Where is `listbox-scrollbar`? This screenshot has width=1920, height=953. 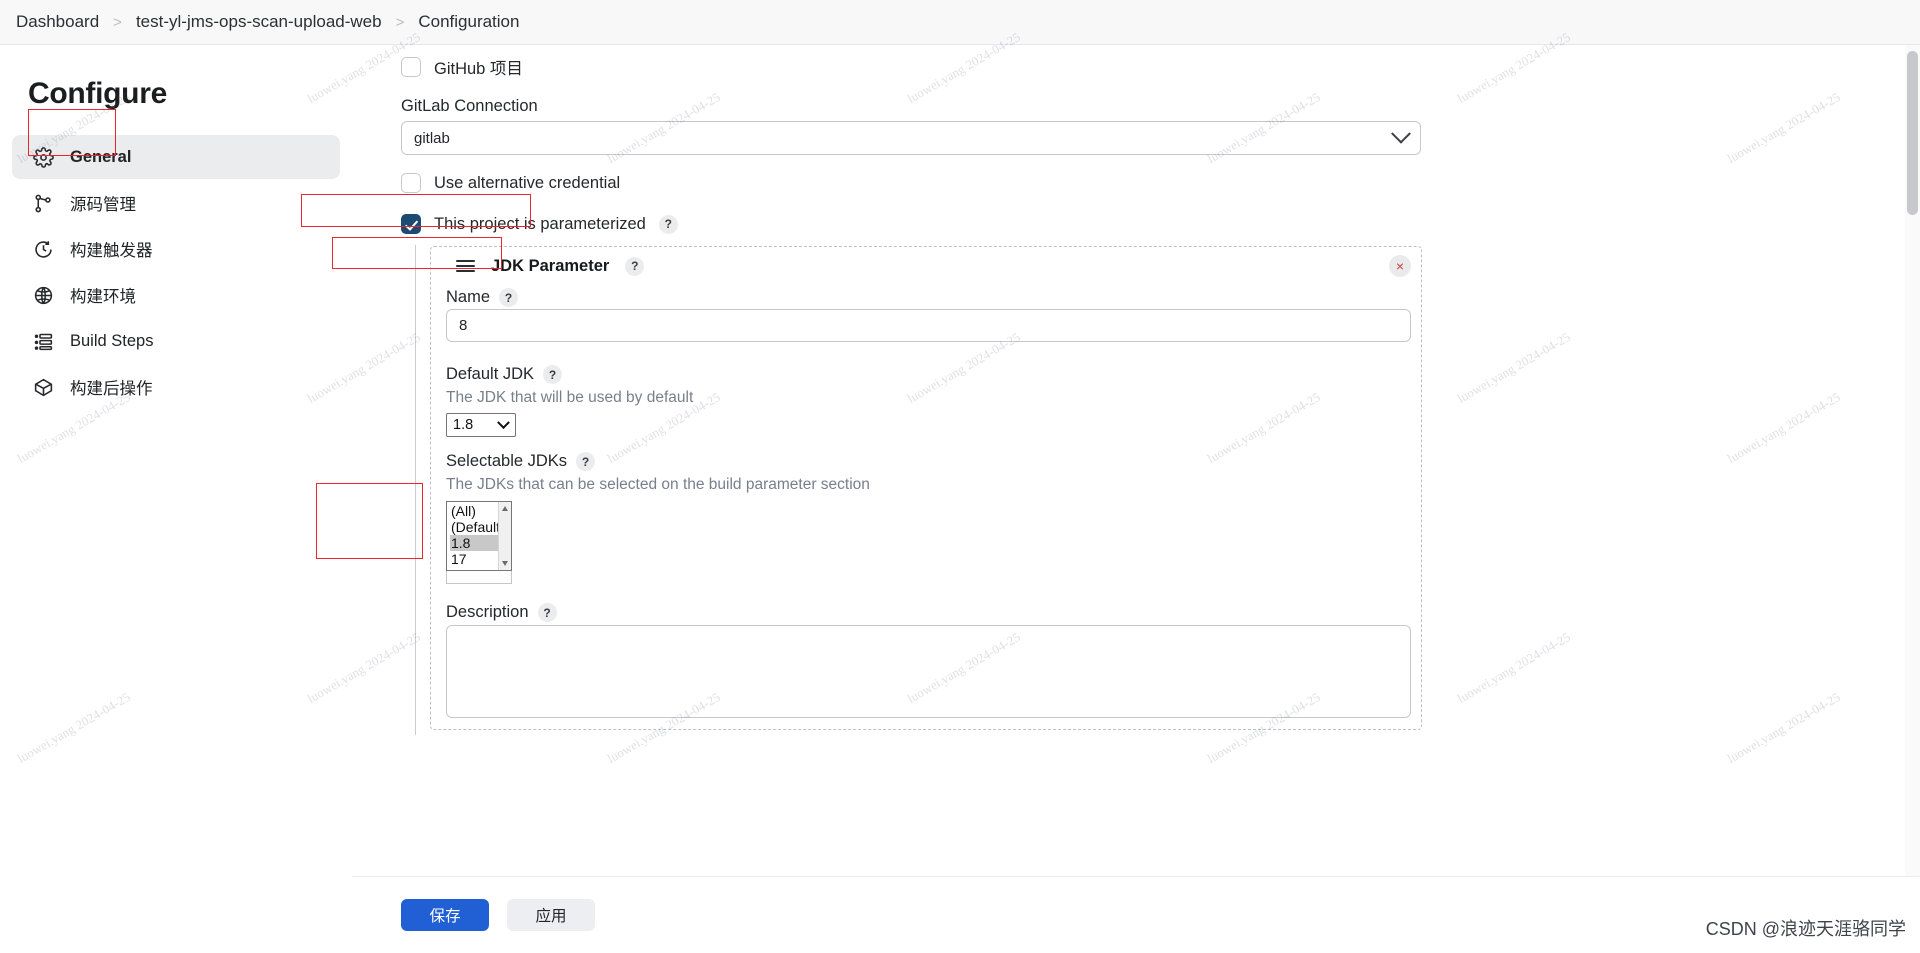 listbox-scrollbar is located at coordinates (504, 536).